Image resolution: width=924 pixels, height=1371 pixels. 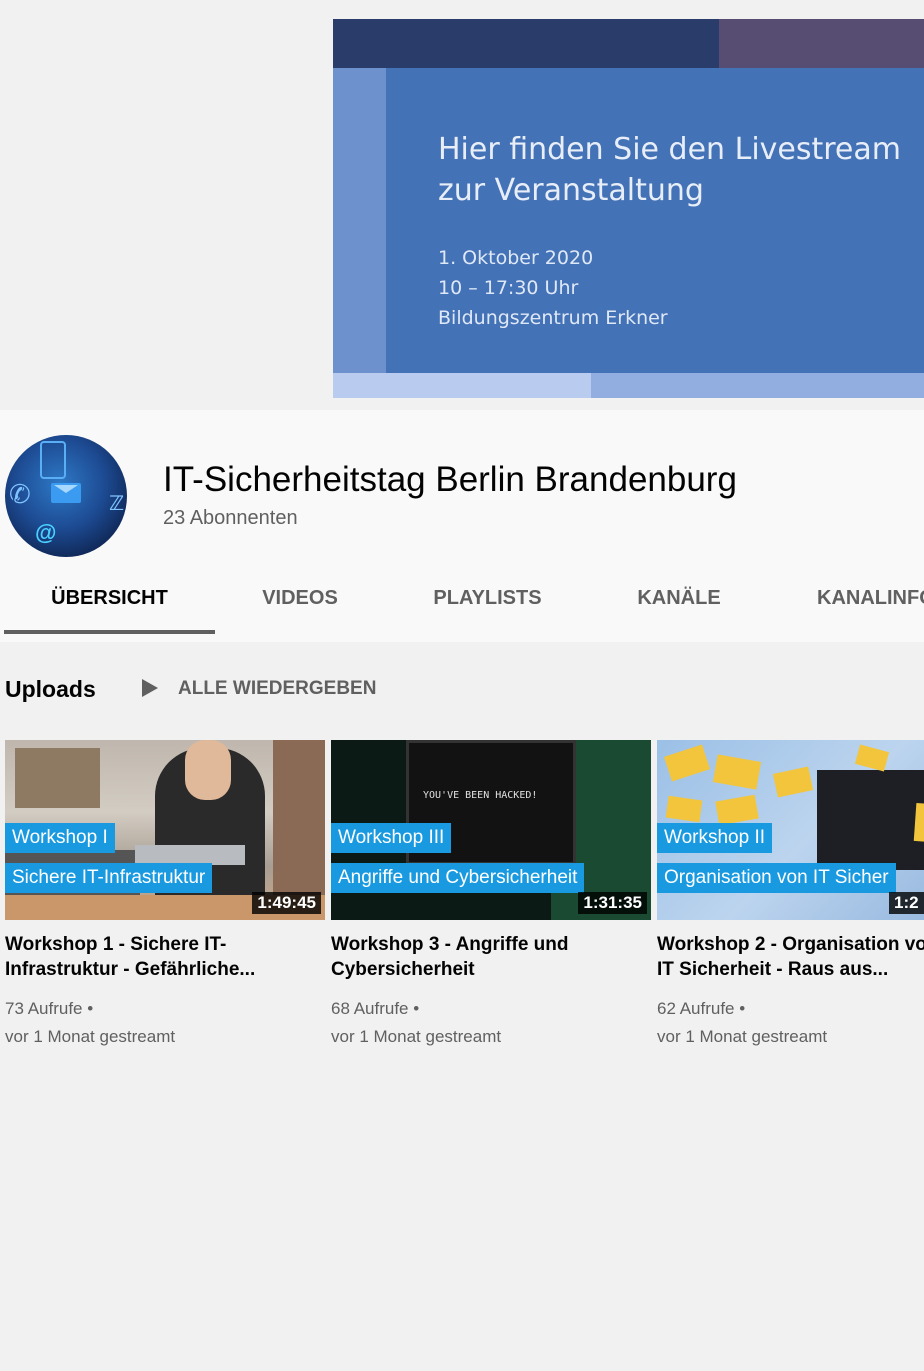 I want to click on tab-videos: VIDEOS, so click(x=300, y=608).